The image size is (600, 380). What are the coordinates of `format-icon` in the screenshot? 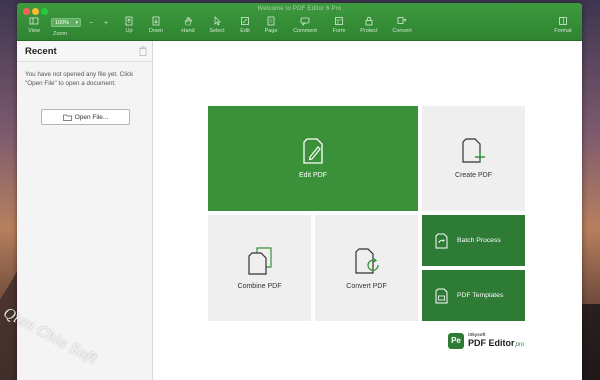 It's located at (563, 21).